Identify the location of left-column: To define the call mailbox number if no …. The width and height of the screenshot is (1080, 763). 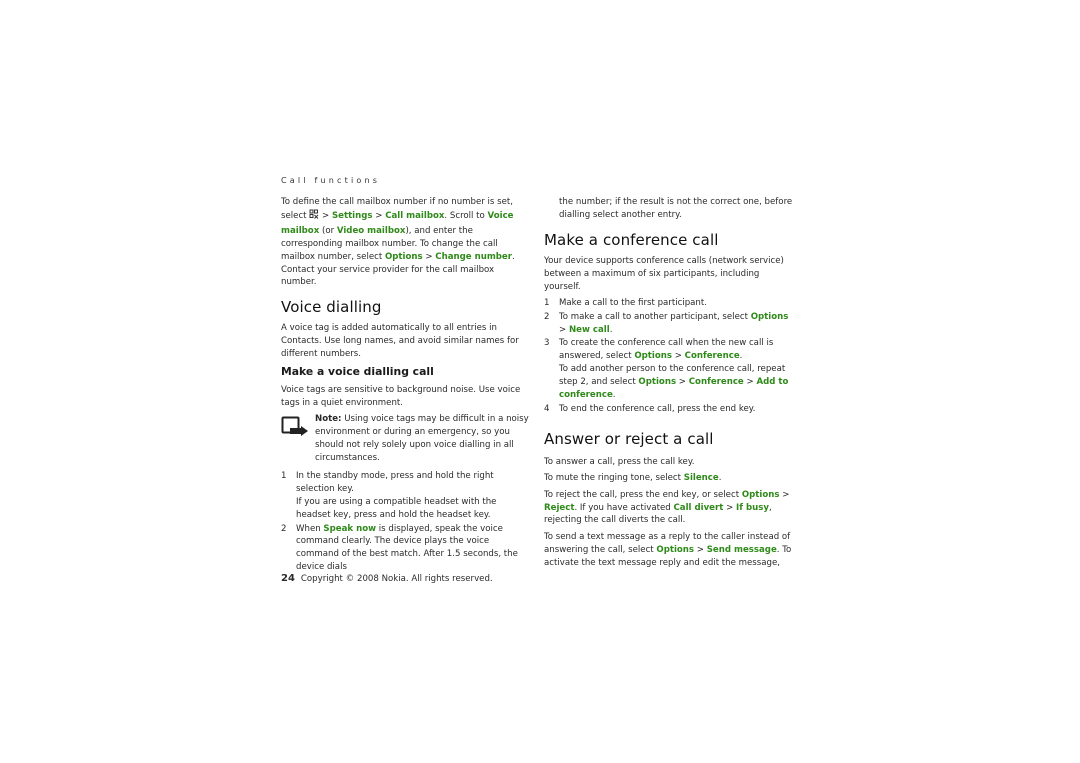
(406, 385).